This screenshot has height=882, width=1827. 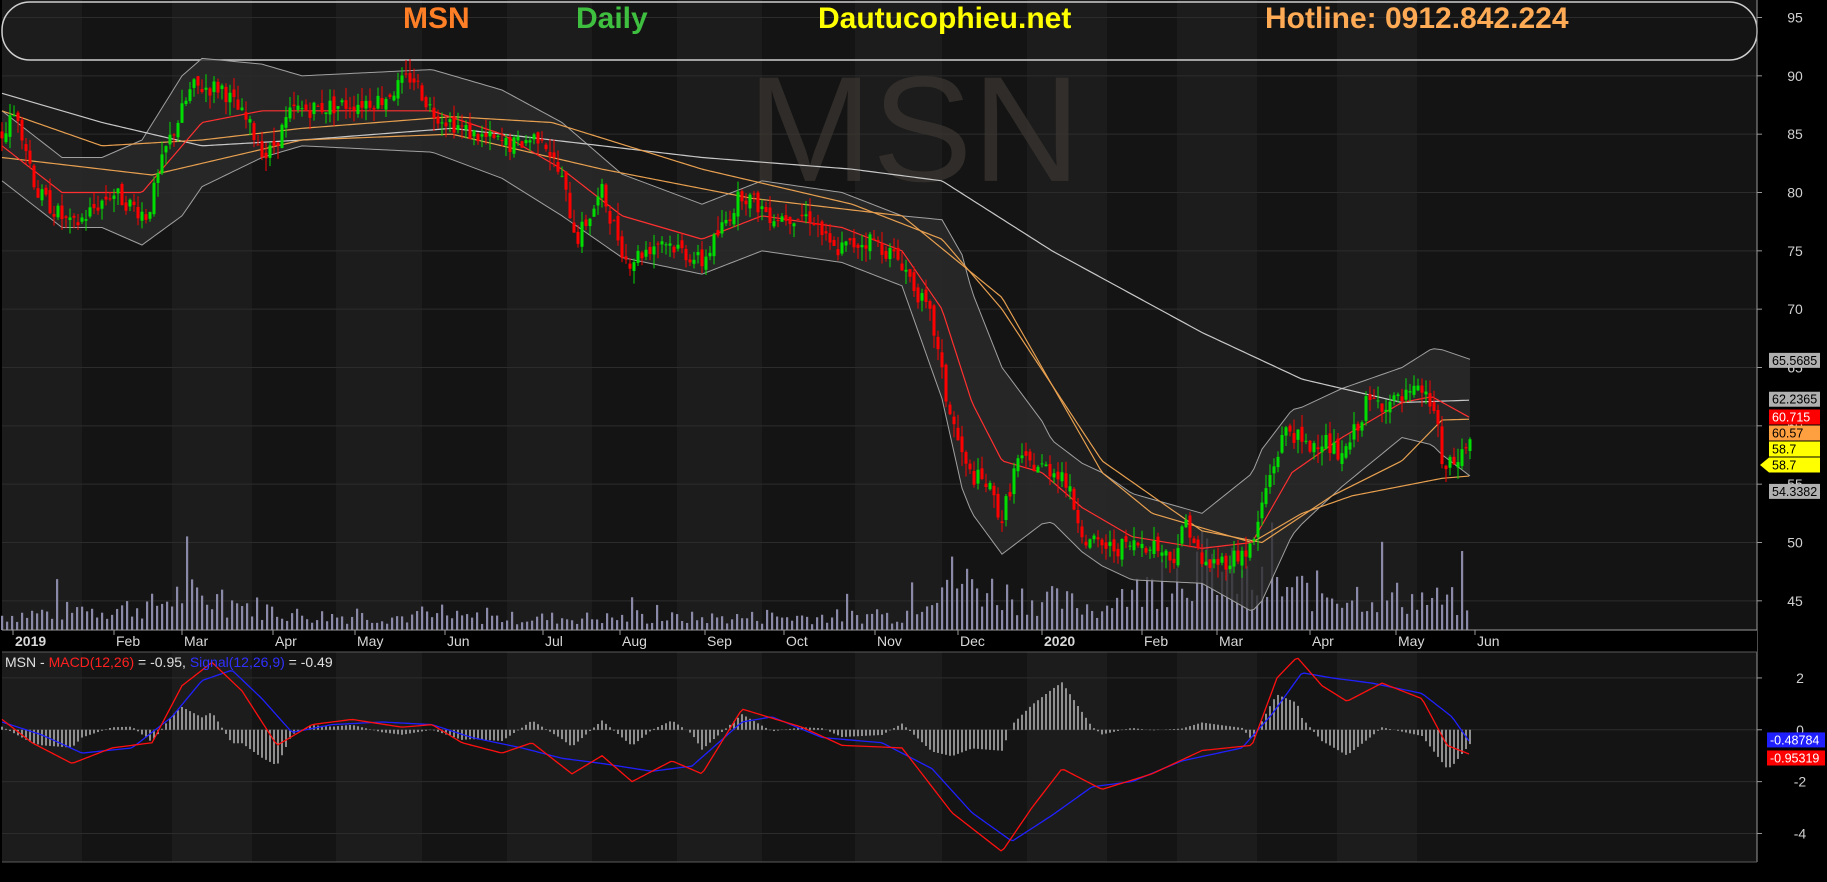 What do you see at coordinates (1784, 449) in the screenshot?
I see `price-badge-text: 58.7` at bounding box center [1784, 449].